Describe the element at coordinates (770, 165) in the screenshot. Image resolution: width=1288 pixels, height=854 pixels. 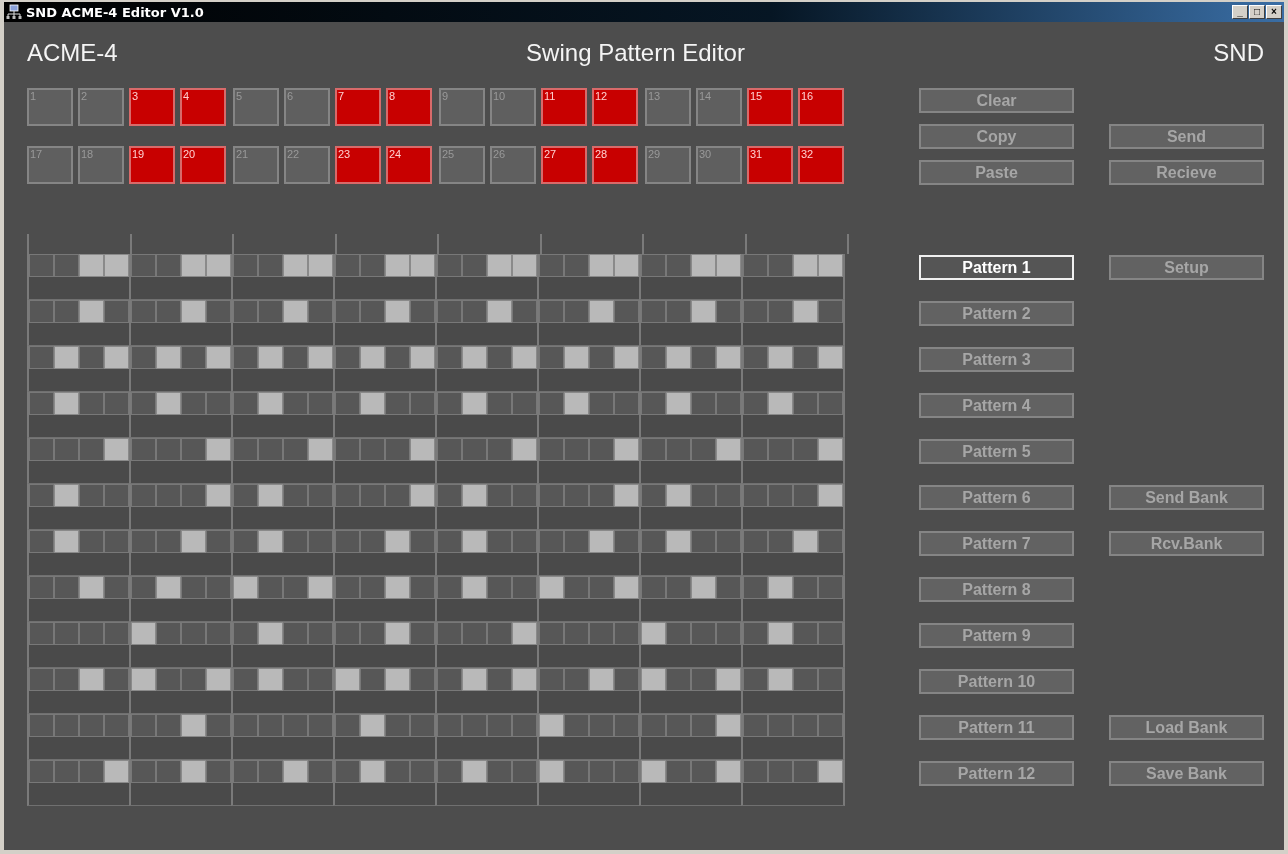
I see `step-pad: 31` at that location.